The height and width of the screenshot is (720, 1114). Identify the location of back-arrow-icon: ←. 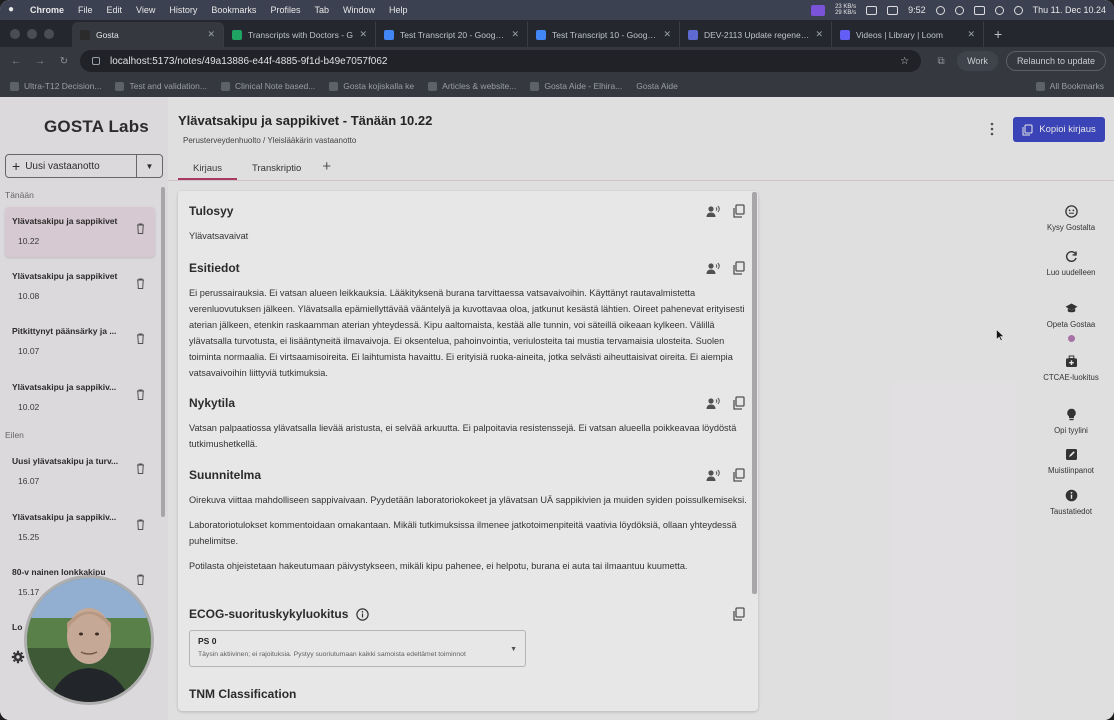
(16, 61).